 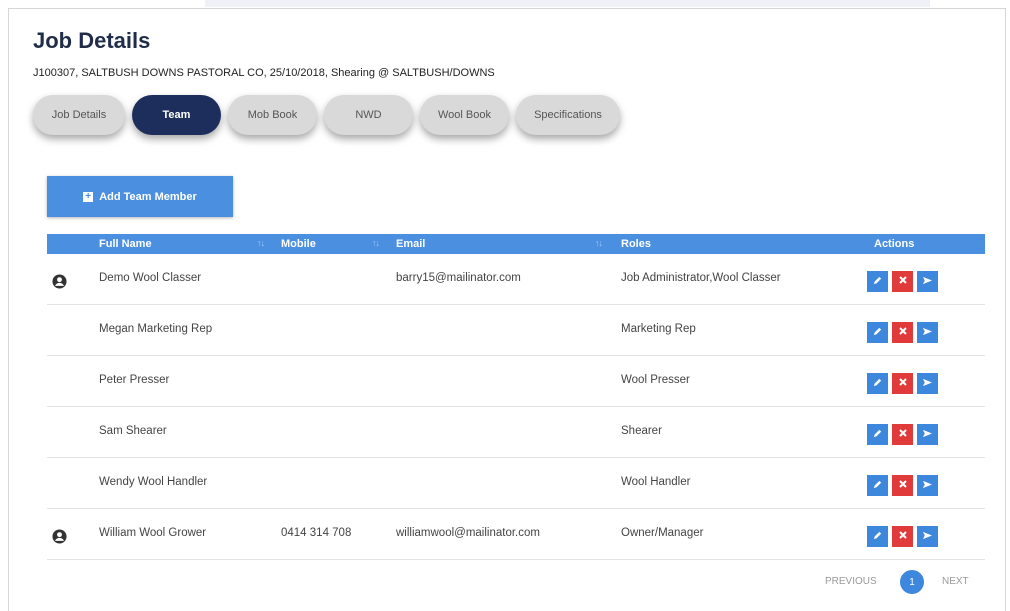 What do you see at coordinates (662, 533) in the screenshot?
I see `cell-roles: Owner/Manager` at bounding box center [662, 533].